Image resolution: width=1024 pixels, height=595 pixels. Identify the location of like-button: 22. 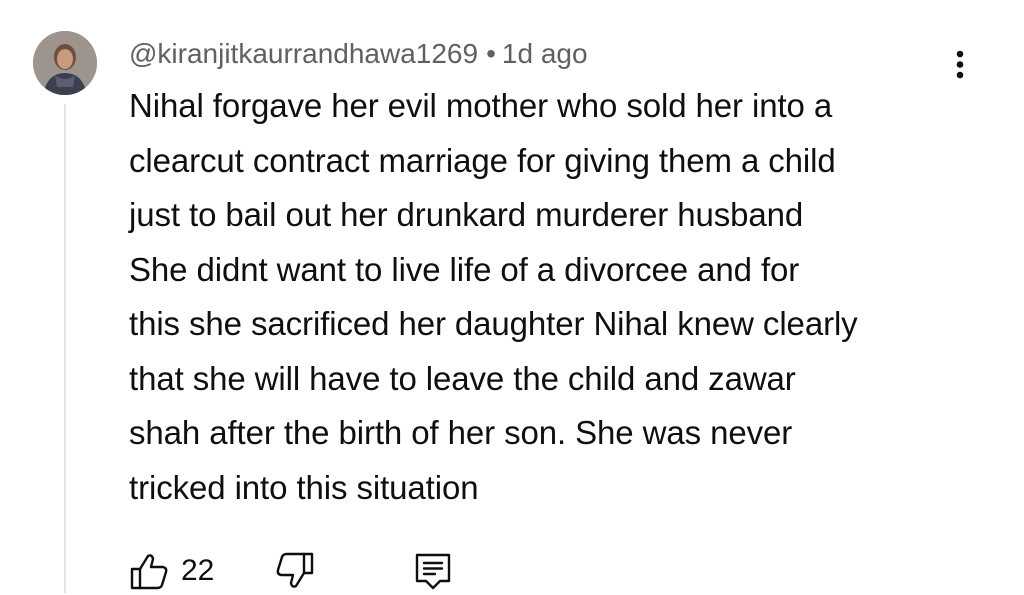
(179, 570).